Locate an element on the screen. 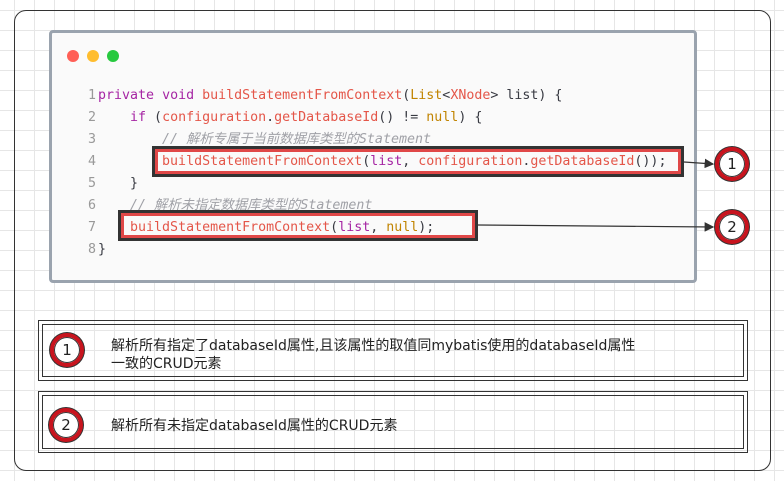  callout-circle-1: 1 is located at coordinates (732, 164).